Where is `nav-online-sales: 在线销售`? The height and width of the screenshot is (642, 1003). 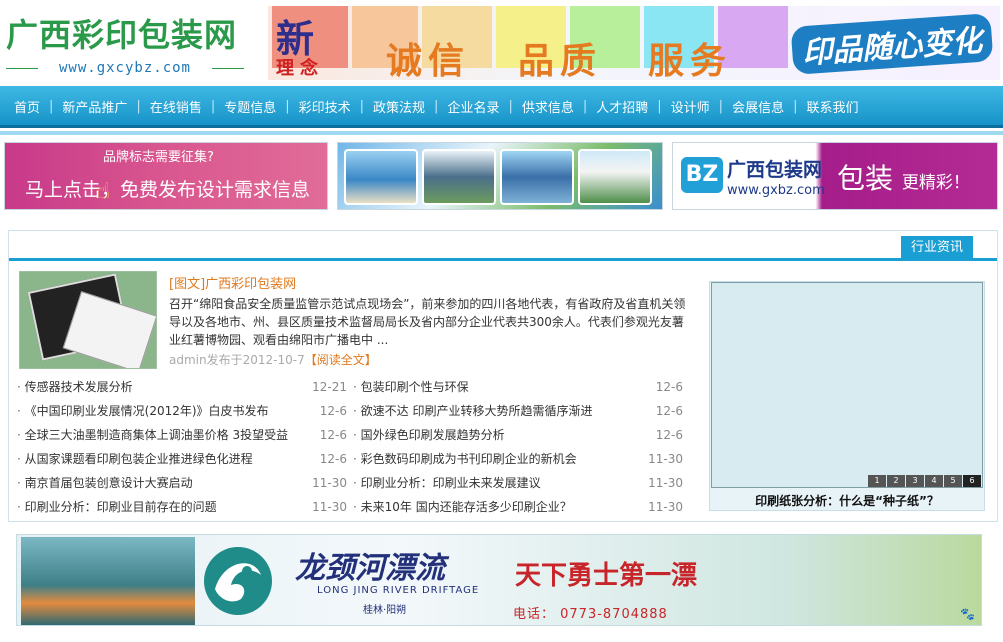
nav-online-sales: 在线销售 is located at coordinates (176, 106).